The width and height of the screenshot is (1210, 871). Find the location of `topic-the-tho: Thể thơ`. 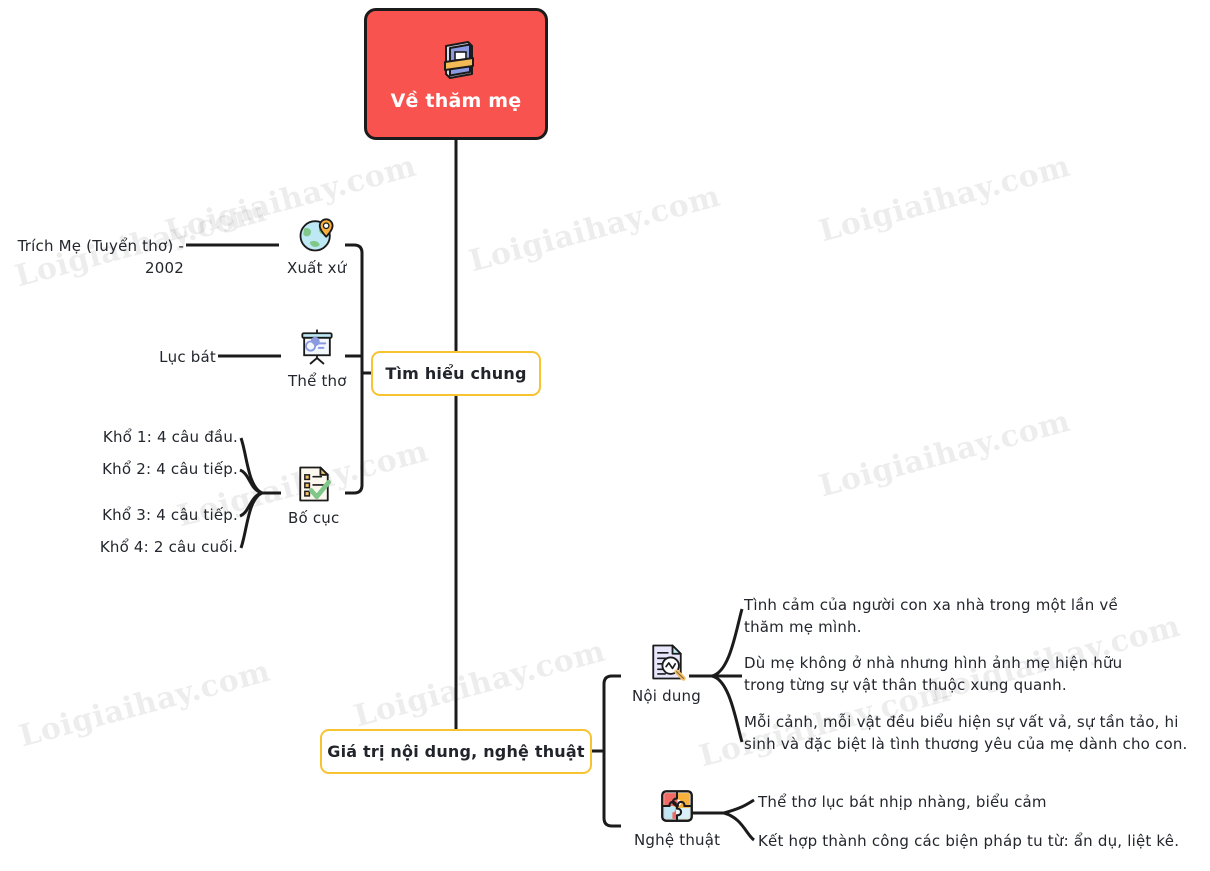

topic-the-tho: Thể thơ is located at coordinates (317, 357).